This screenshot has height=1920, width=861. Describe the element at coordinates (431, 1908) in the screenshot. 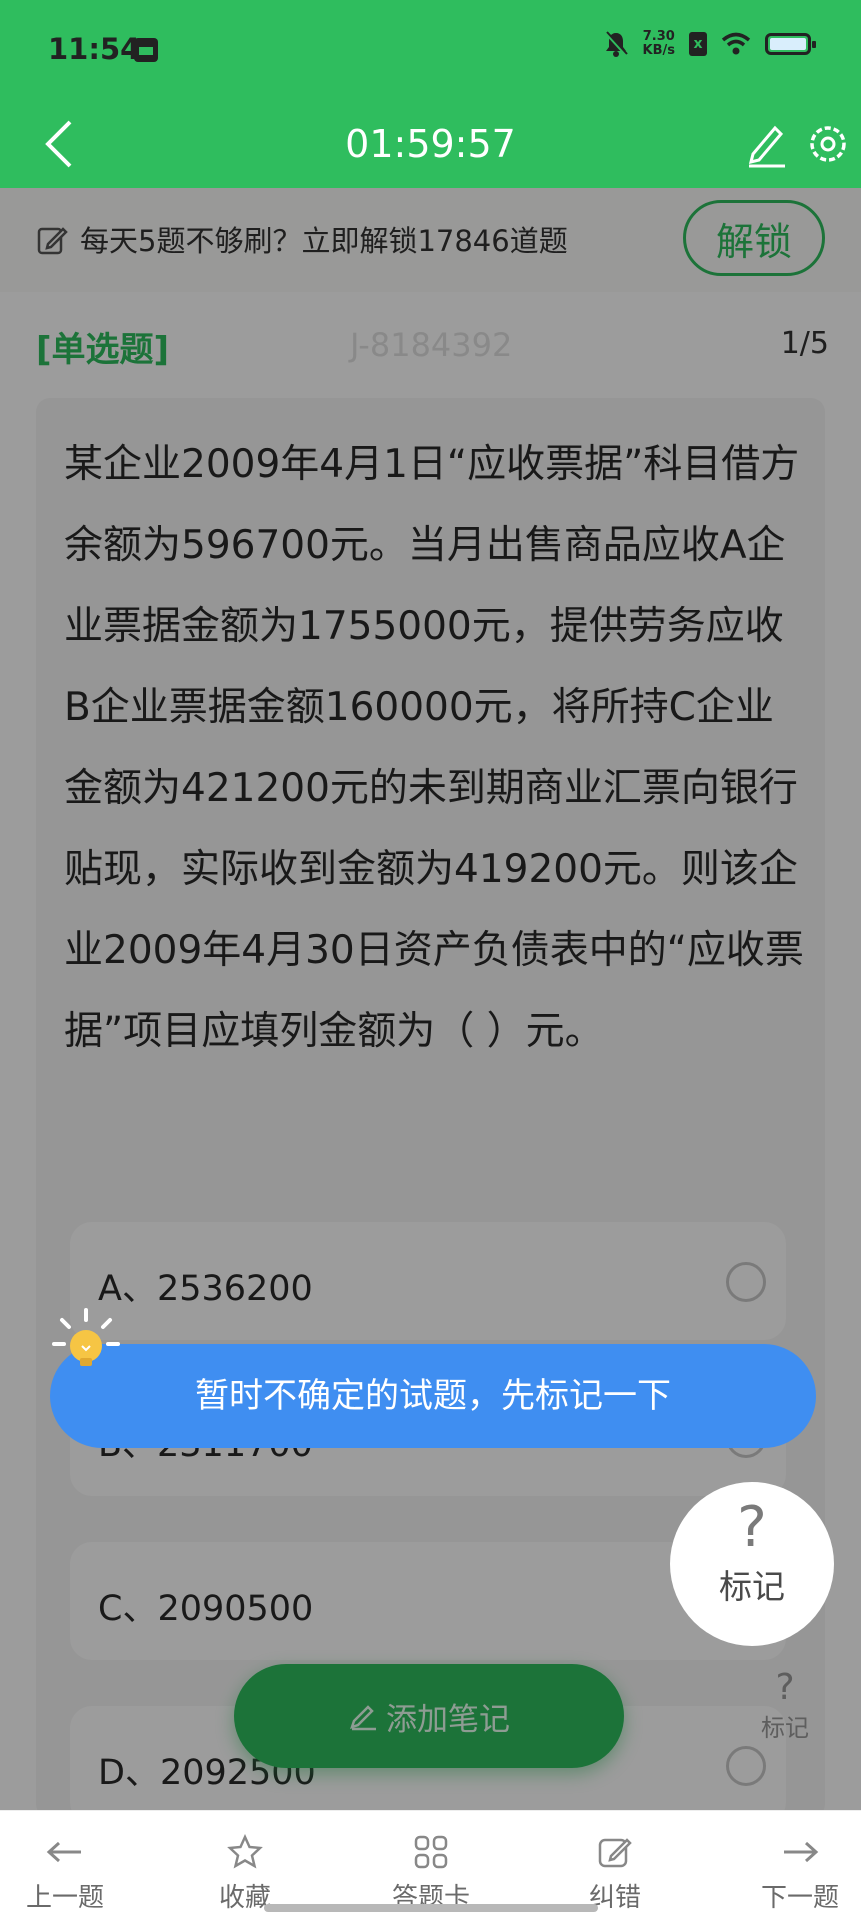

I see `home-indicator` at that location.